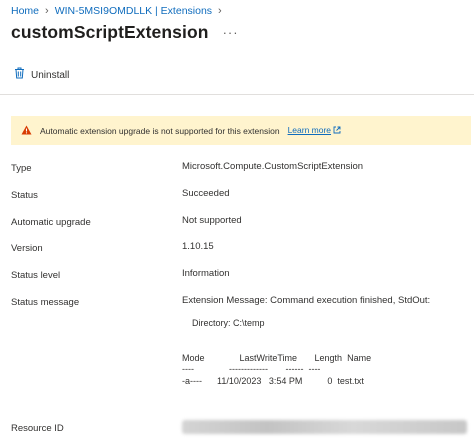 The width and height of the screenshot is (474, 445). Describe the element at coordinates (45, 302) in the screenshot. I see `status-message-label: Status message` at that location.